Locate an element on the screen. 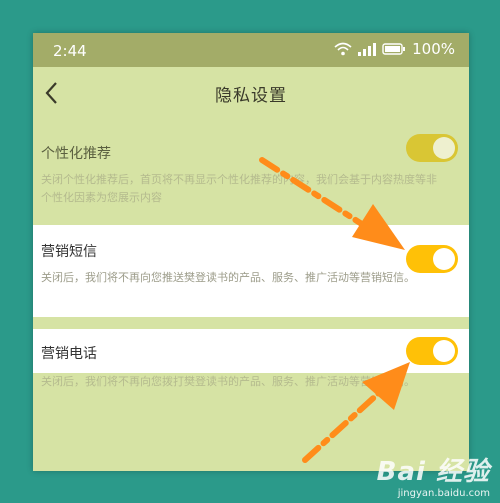  watermark-url: jingyan.baidu.com is located at coordinates (443, 493).